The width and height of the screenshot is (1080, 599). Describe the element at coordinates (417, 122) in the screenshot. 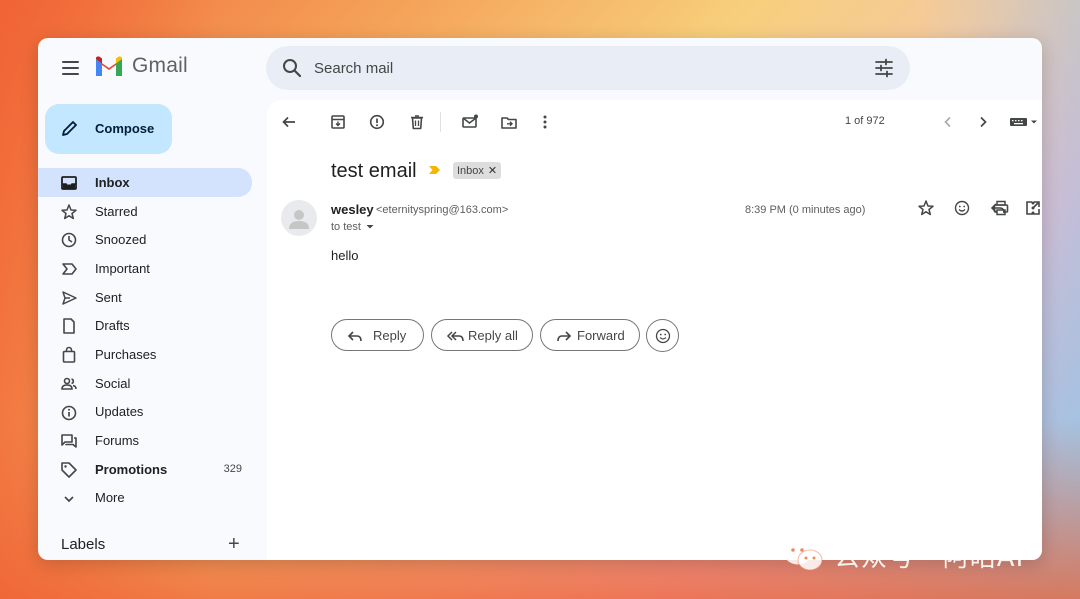

I see `delete-icon` at that location.